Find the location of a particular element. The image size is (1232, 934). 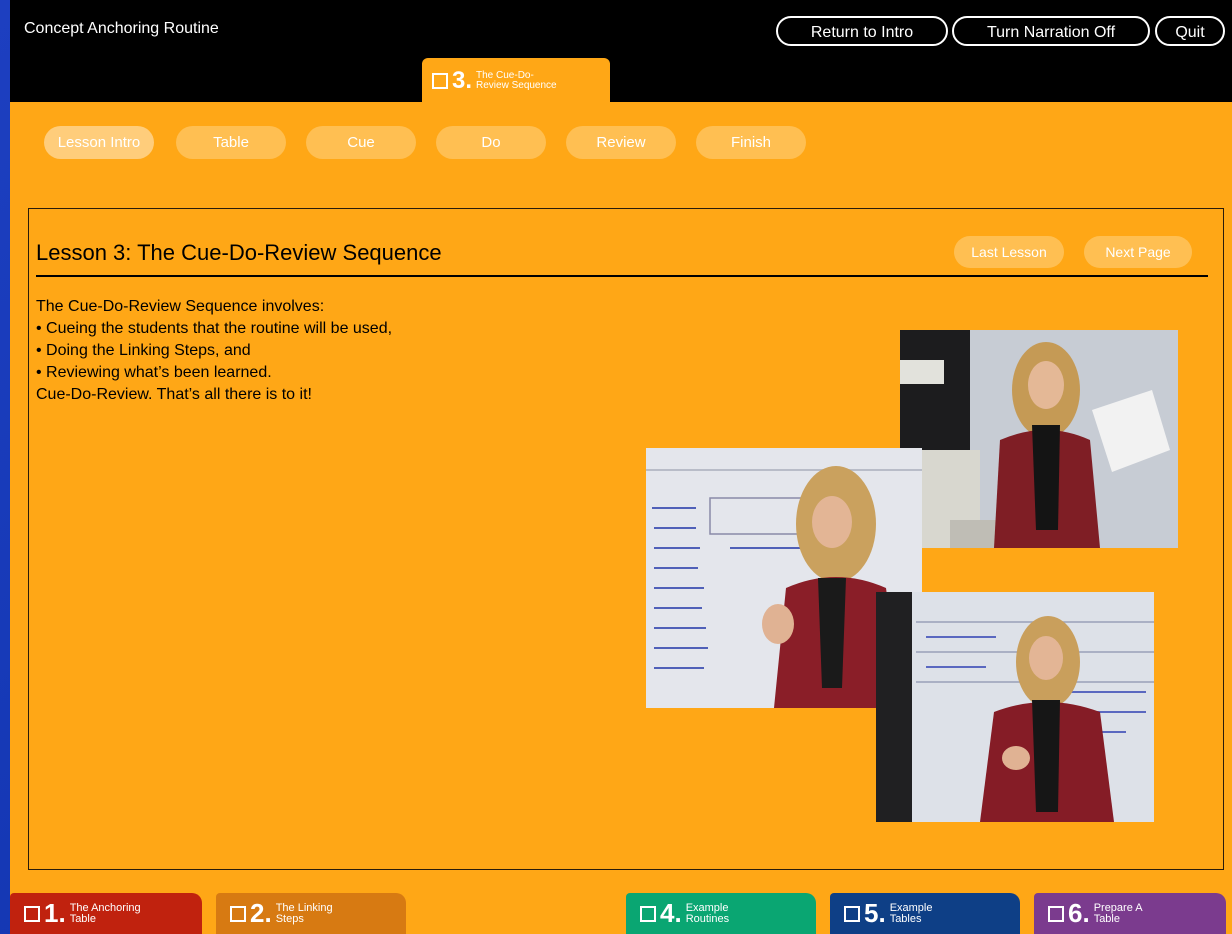

tab-example-routines: 4. Example Routines is located at coordinates (721, 913).